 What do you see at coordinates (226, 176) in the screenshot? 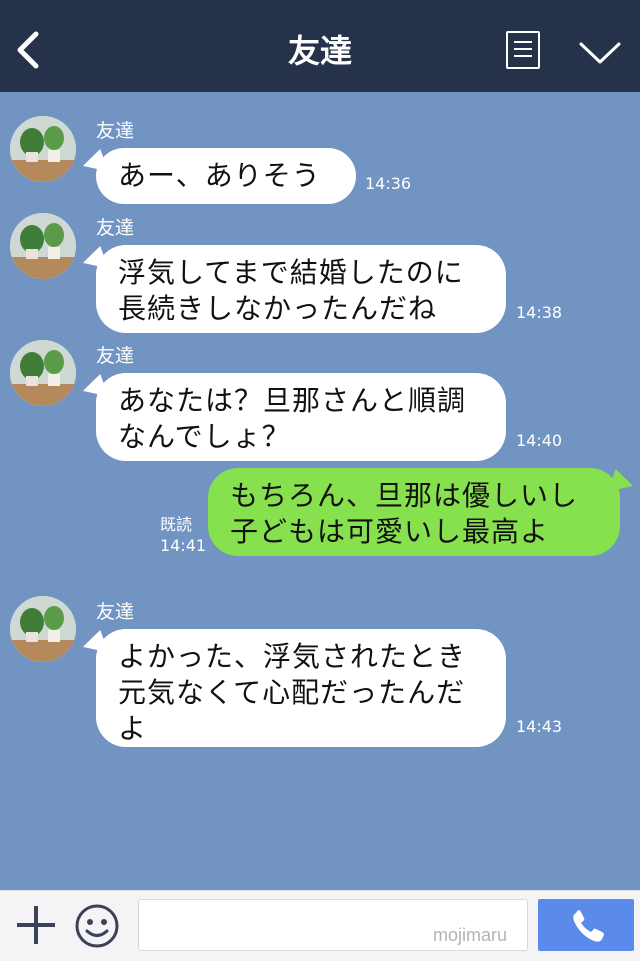
I see `message-bubble: あー、ありそう` at bounding box center [226, 176].